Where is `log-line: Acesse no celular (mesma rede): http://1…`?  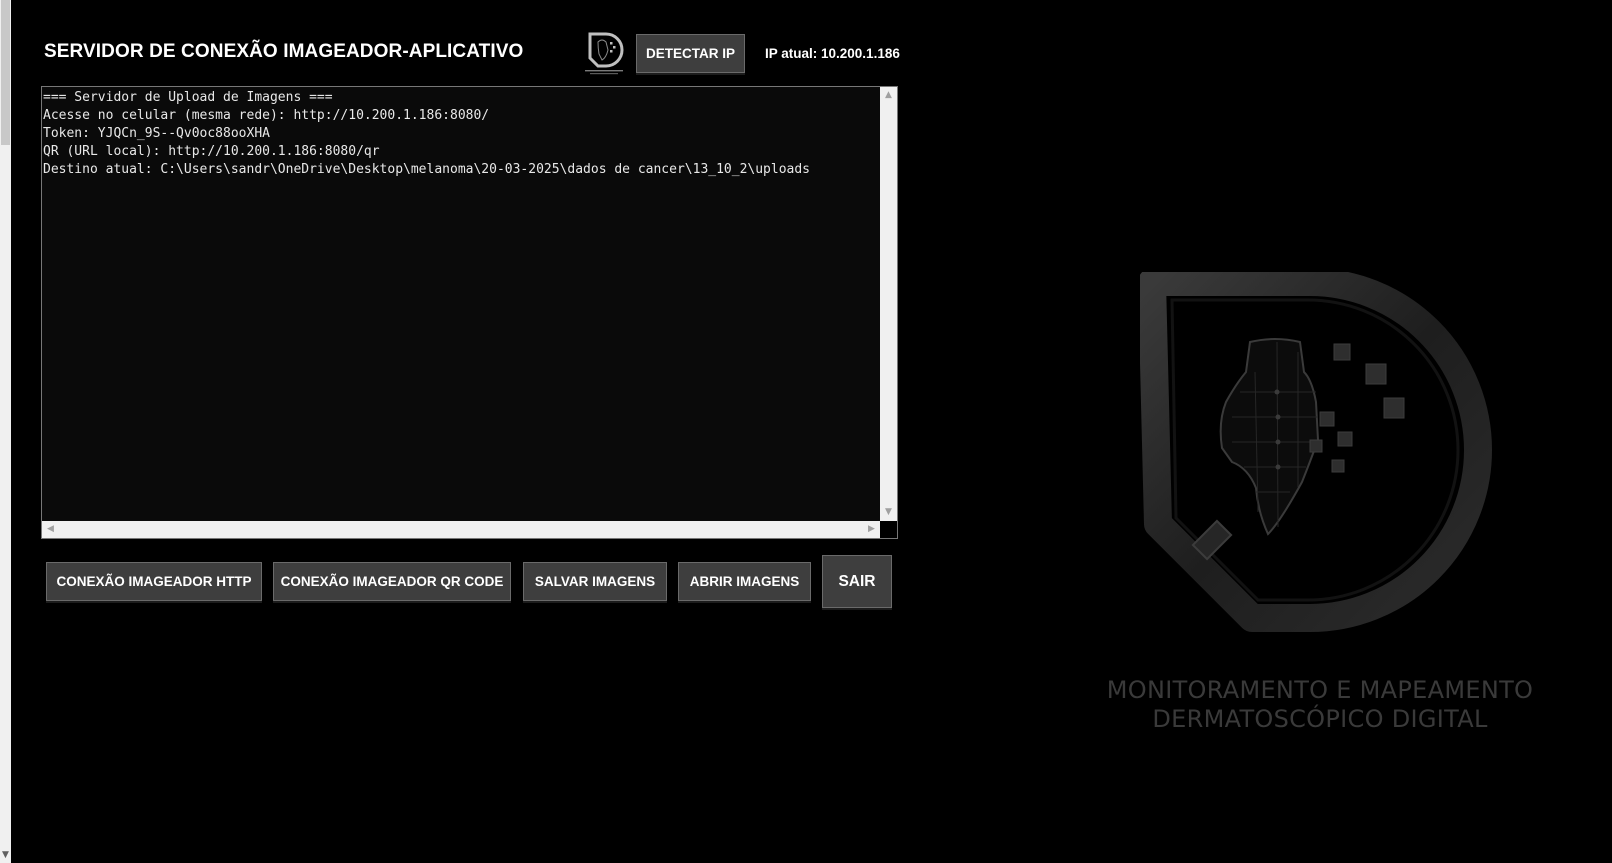
log-line: Acesse no celular (mesma rede): http://1… is located at coordinates (266, 115).